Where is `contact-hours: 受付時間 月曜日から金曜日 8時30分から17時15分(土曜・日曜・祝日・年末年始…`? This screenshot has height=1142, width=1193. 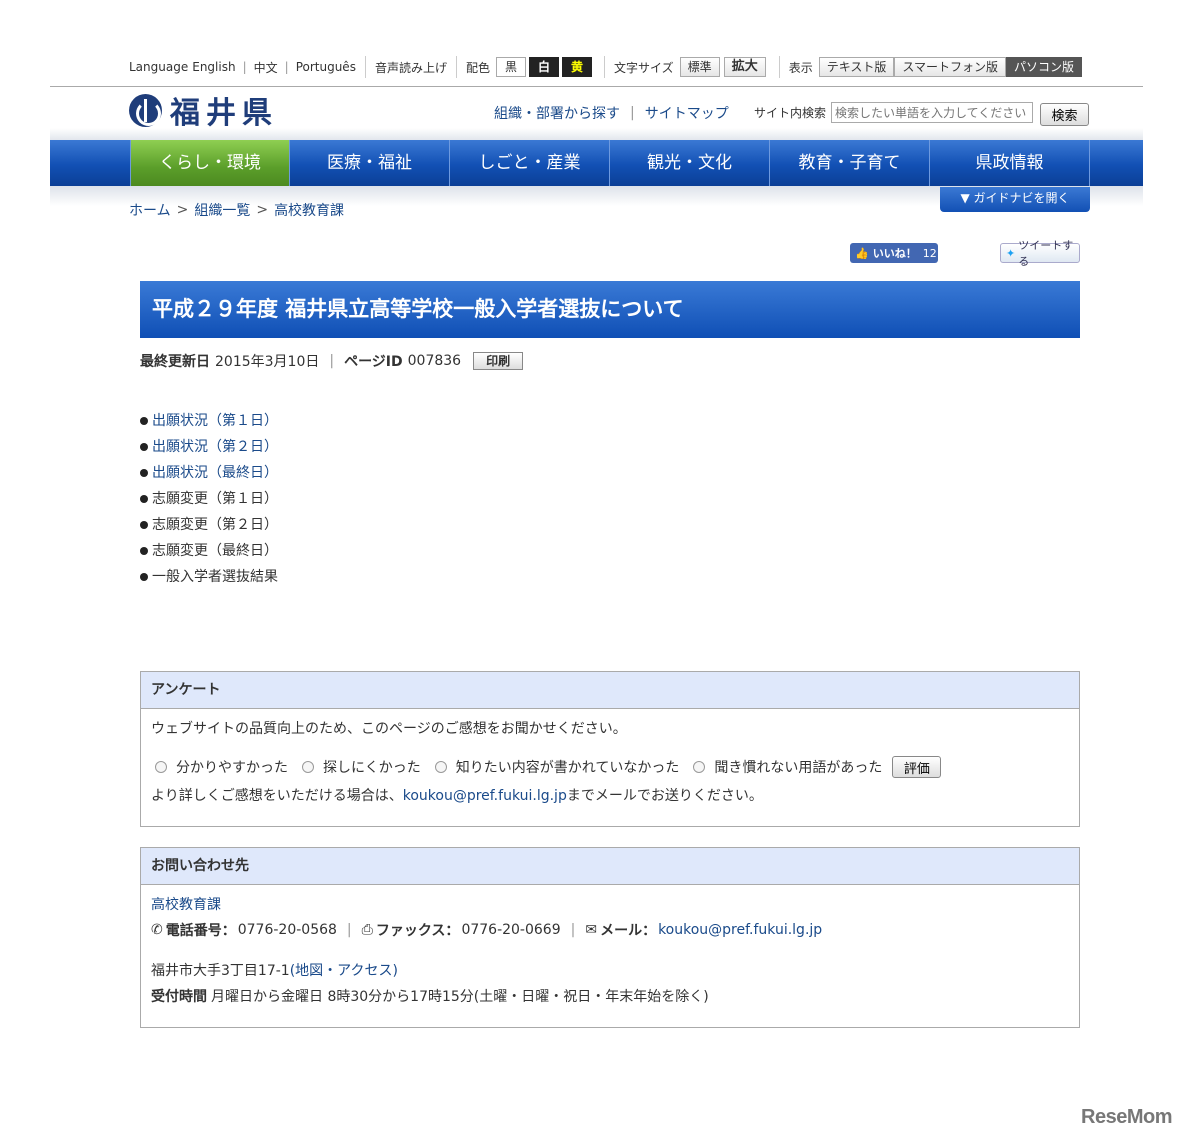
contact-hours: 受付時間 月曜日から金曜日 8時30分から17時15分(土曜・日曜・祝日・年末年始… is located at coordinates (430, 996).